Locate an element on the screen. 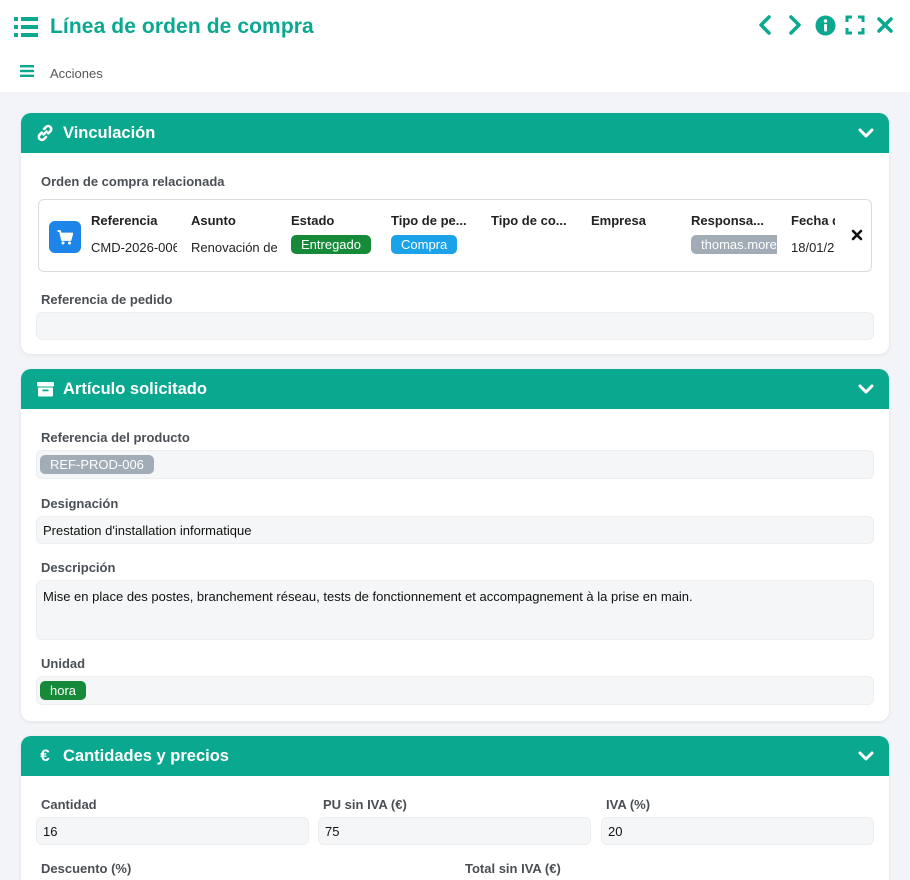  column-header: Estado is located at coordinates (313, 220).